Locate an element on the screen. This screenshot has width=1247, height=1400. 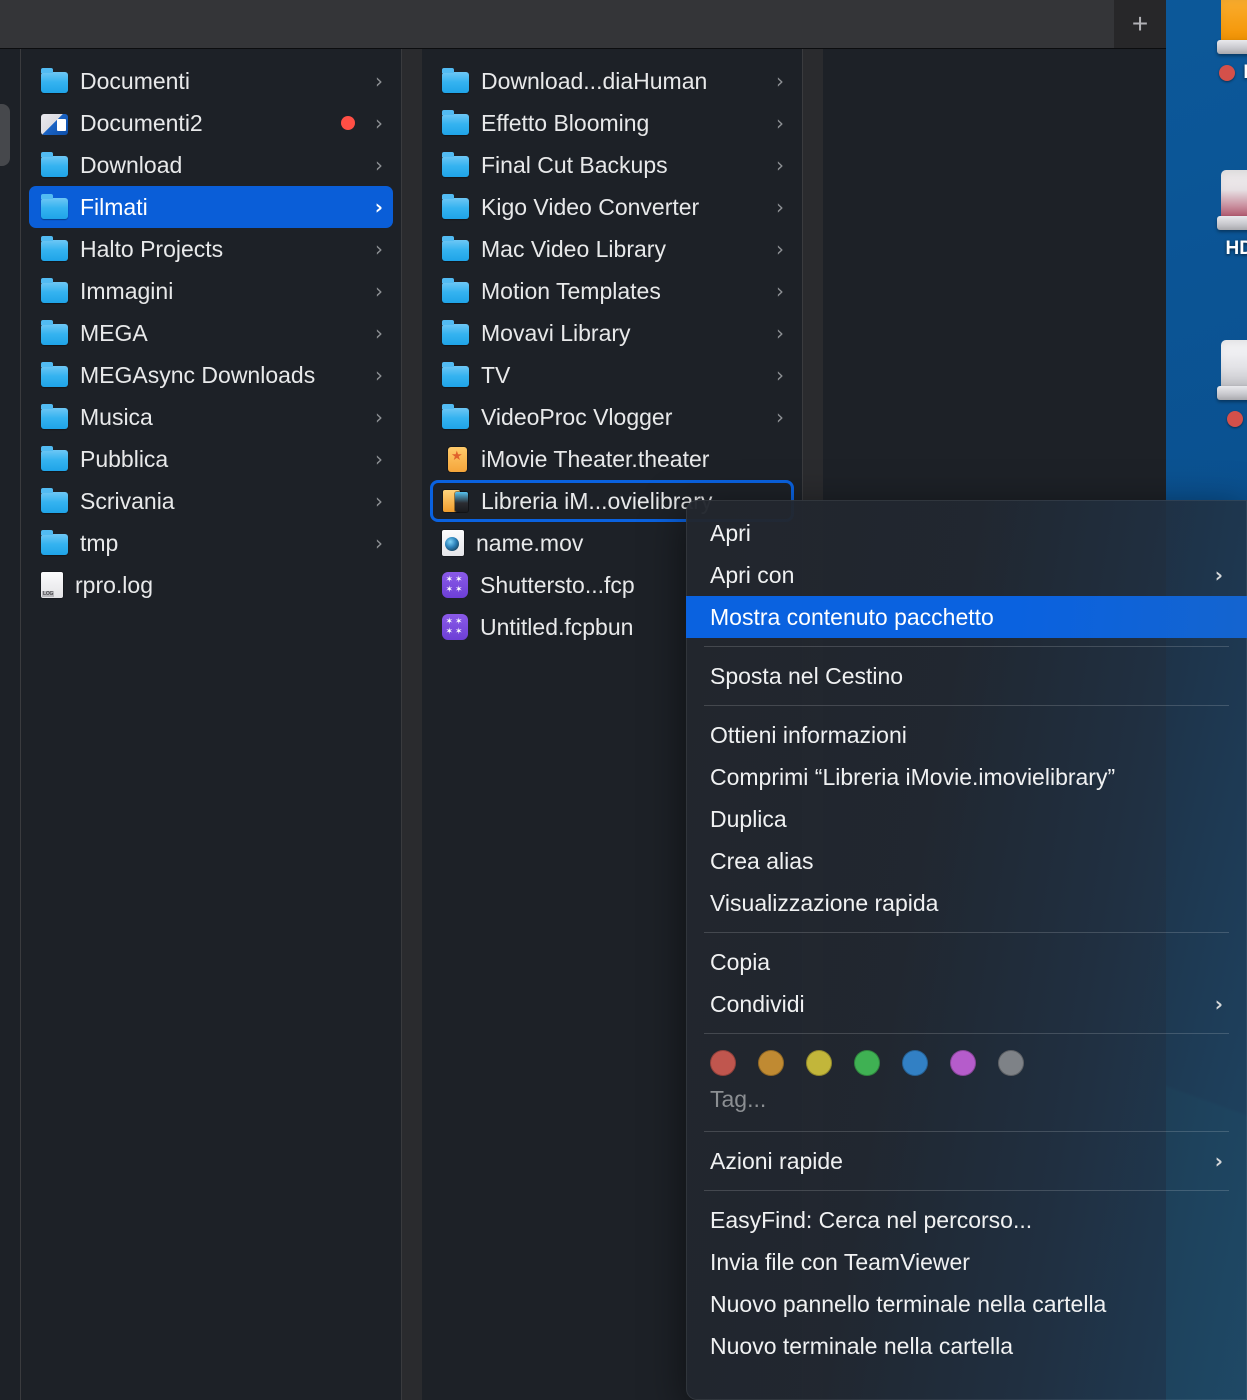
file-row-filmati: Filmati › is located at coordinates (211, 207).